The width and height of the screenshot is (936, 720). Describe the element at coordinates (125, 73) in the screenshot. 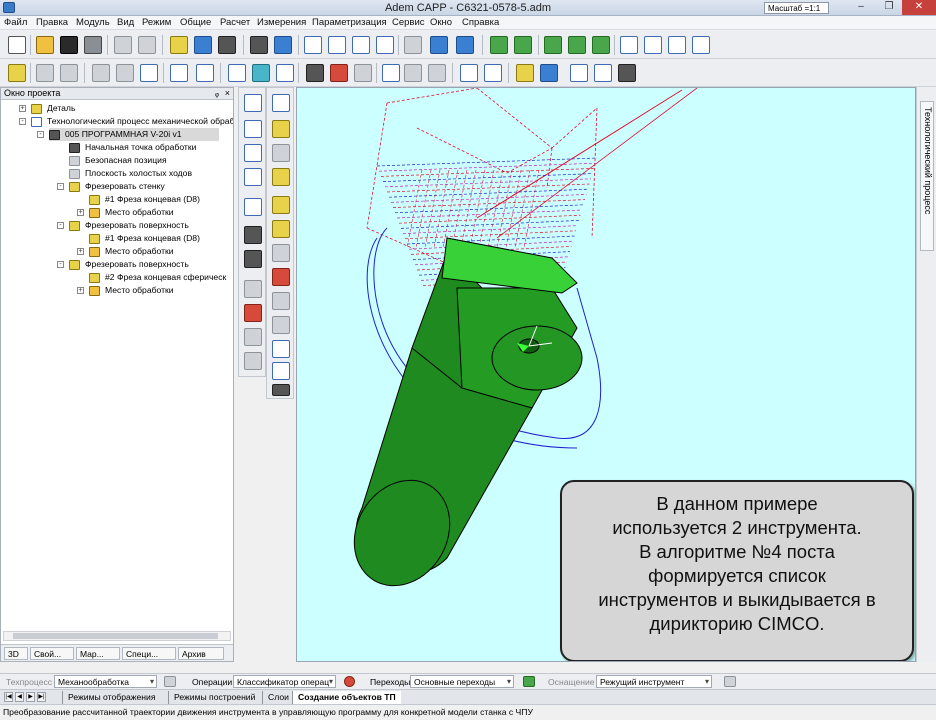

I see `document-check-icon` at that location.